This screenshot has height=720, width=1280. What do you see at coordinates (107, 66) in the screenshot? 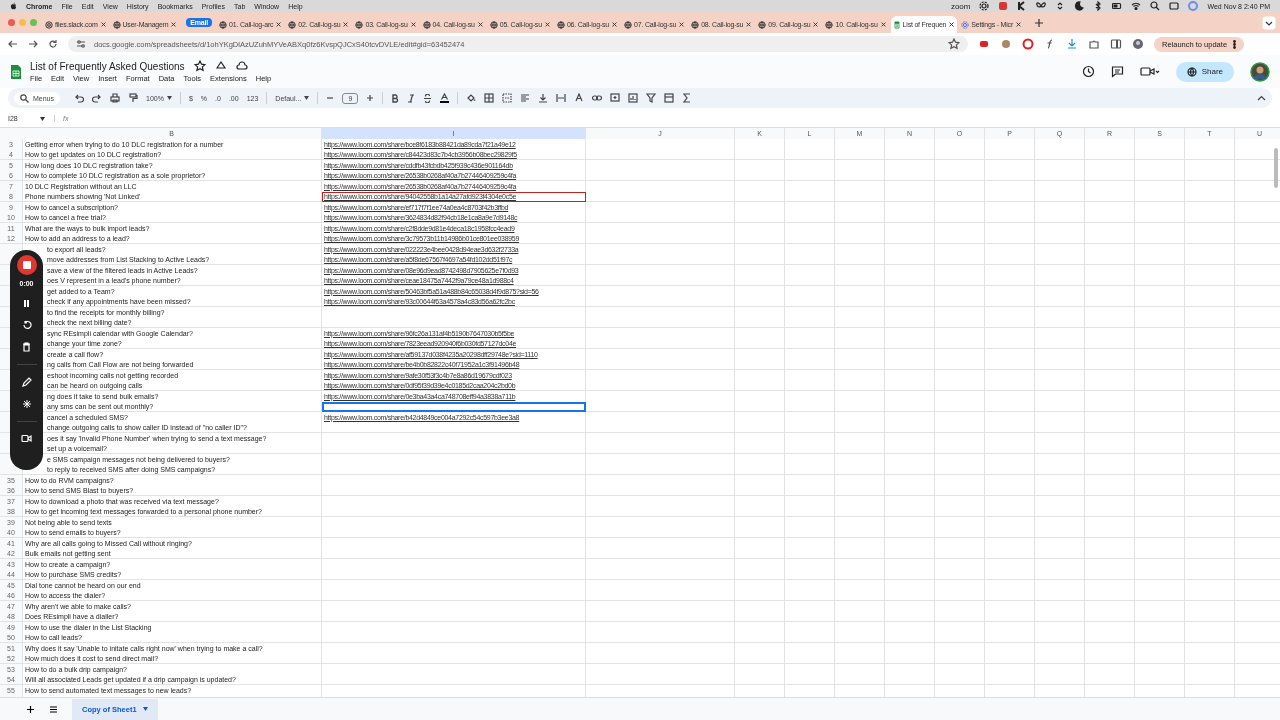
I see `document-title: List of Frequently Asked Questions` at bounding box center [107, 66].